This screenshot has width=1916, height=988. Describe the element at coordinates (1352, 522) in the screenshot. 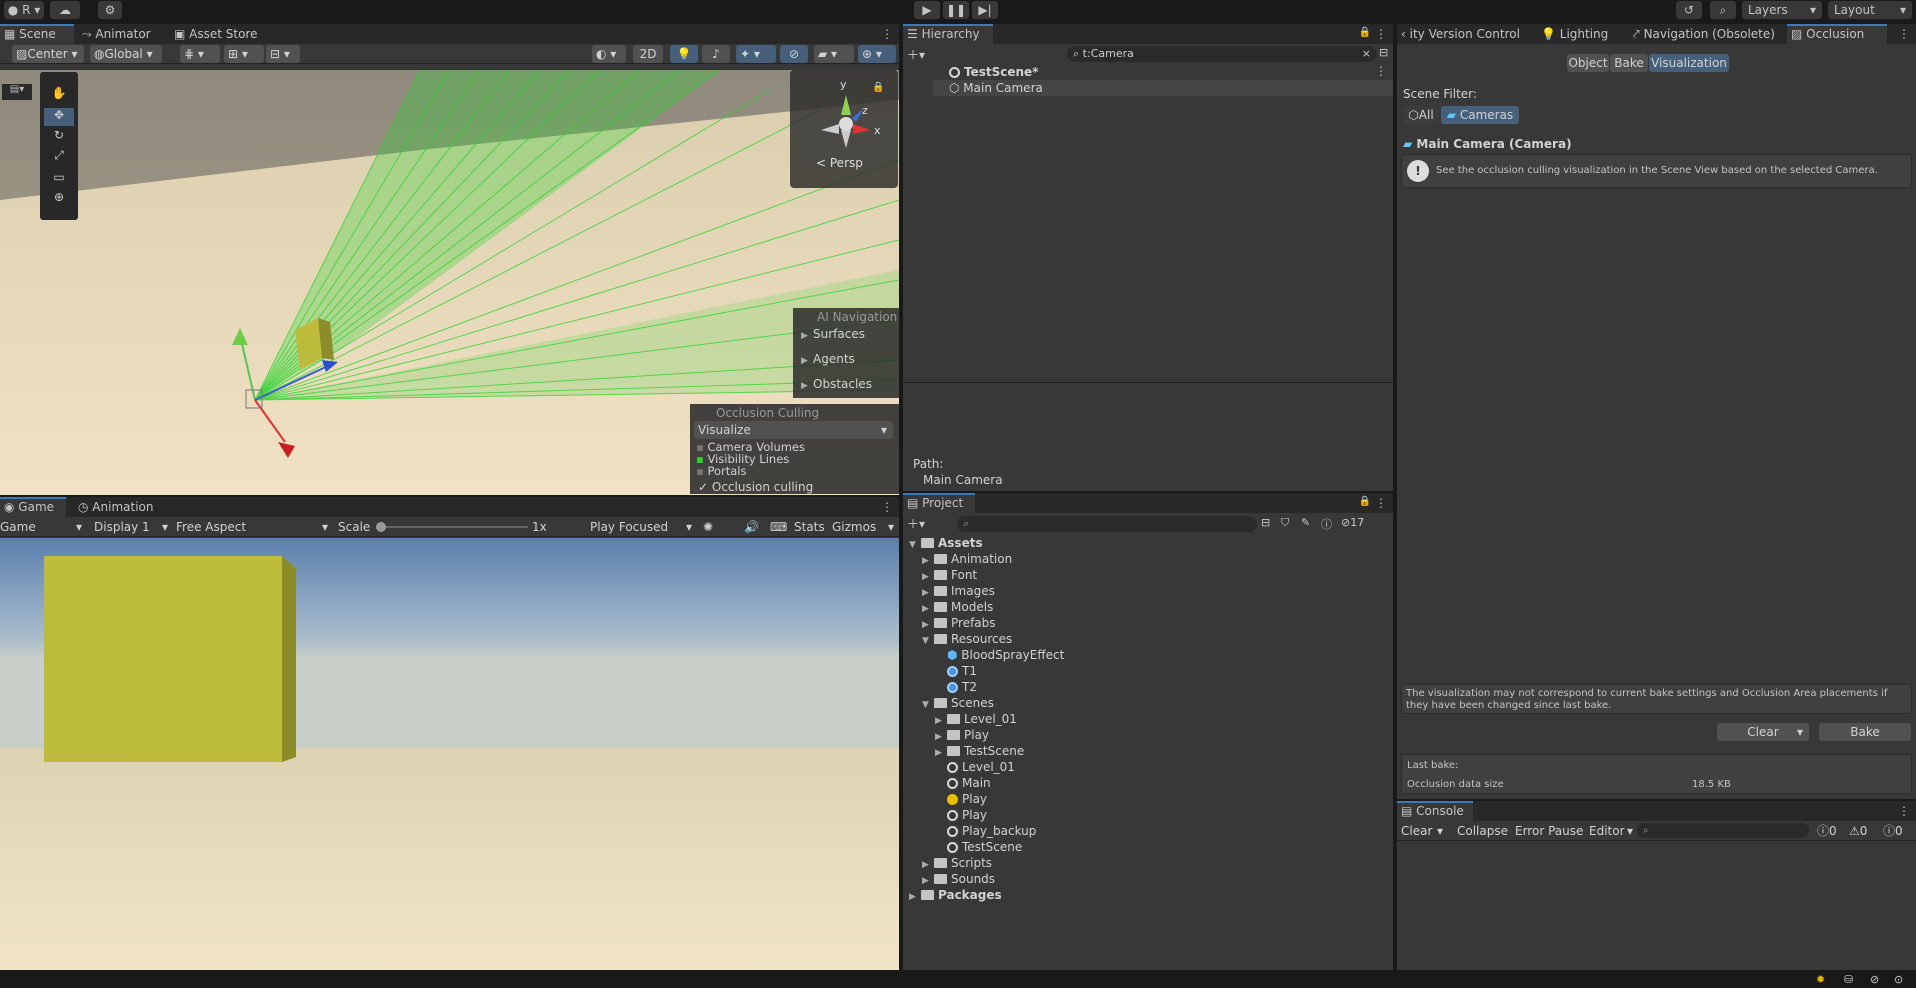

I see `hidden-packages-toggle: ⊘17` at that location.